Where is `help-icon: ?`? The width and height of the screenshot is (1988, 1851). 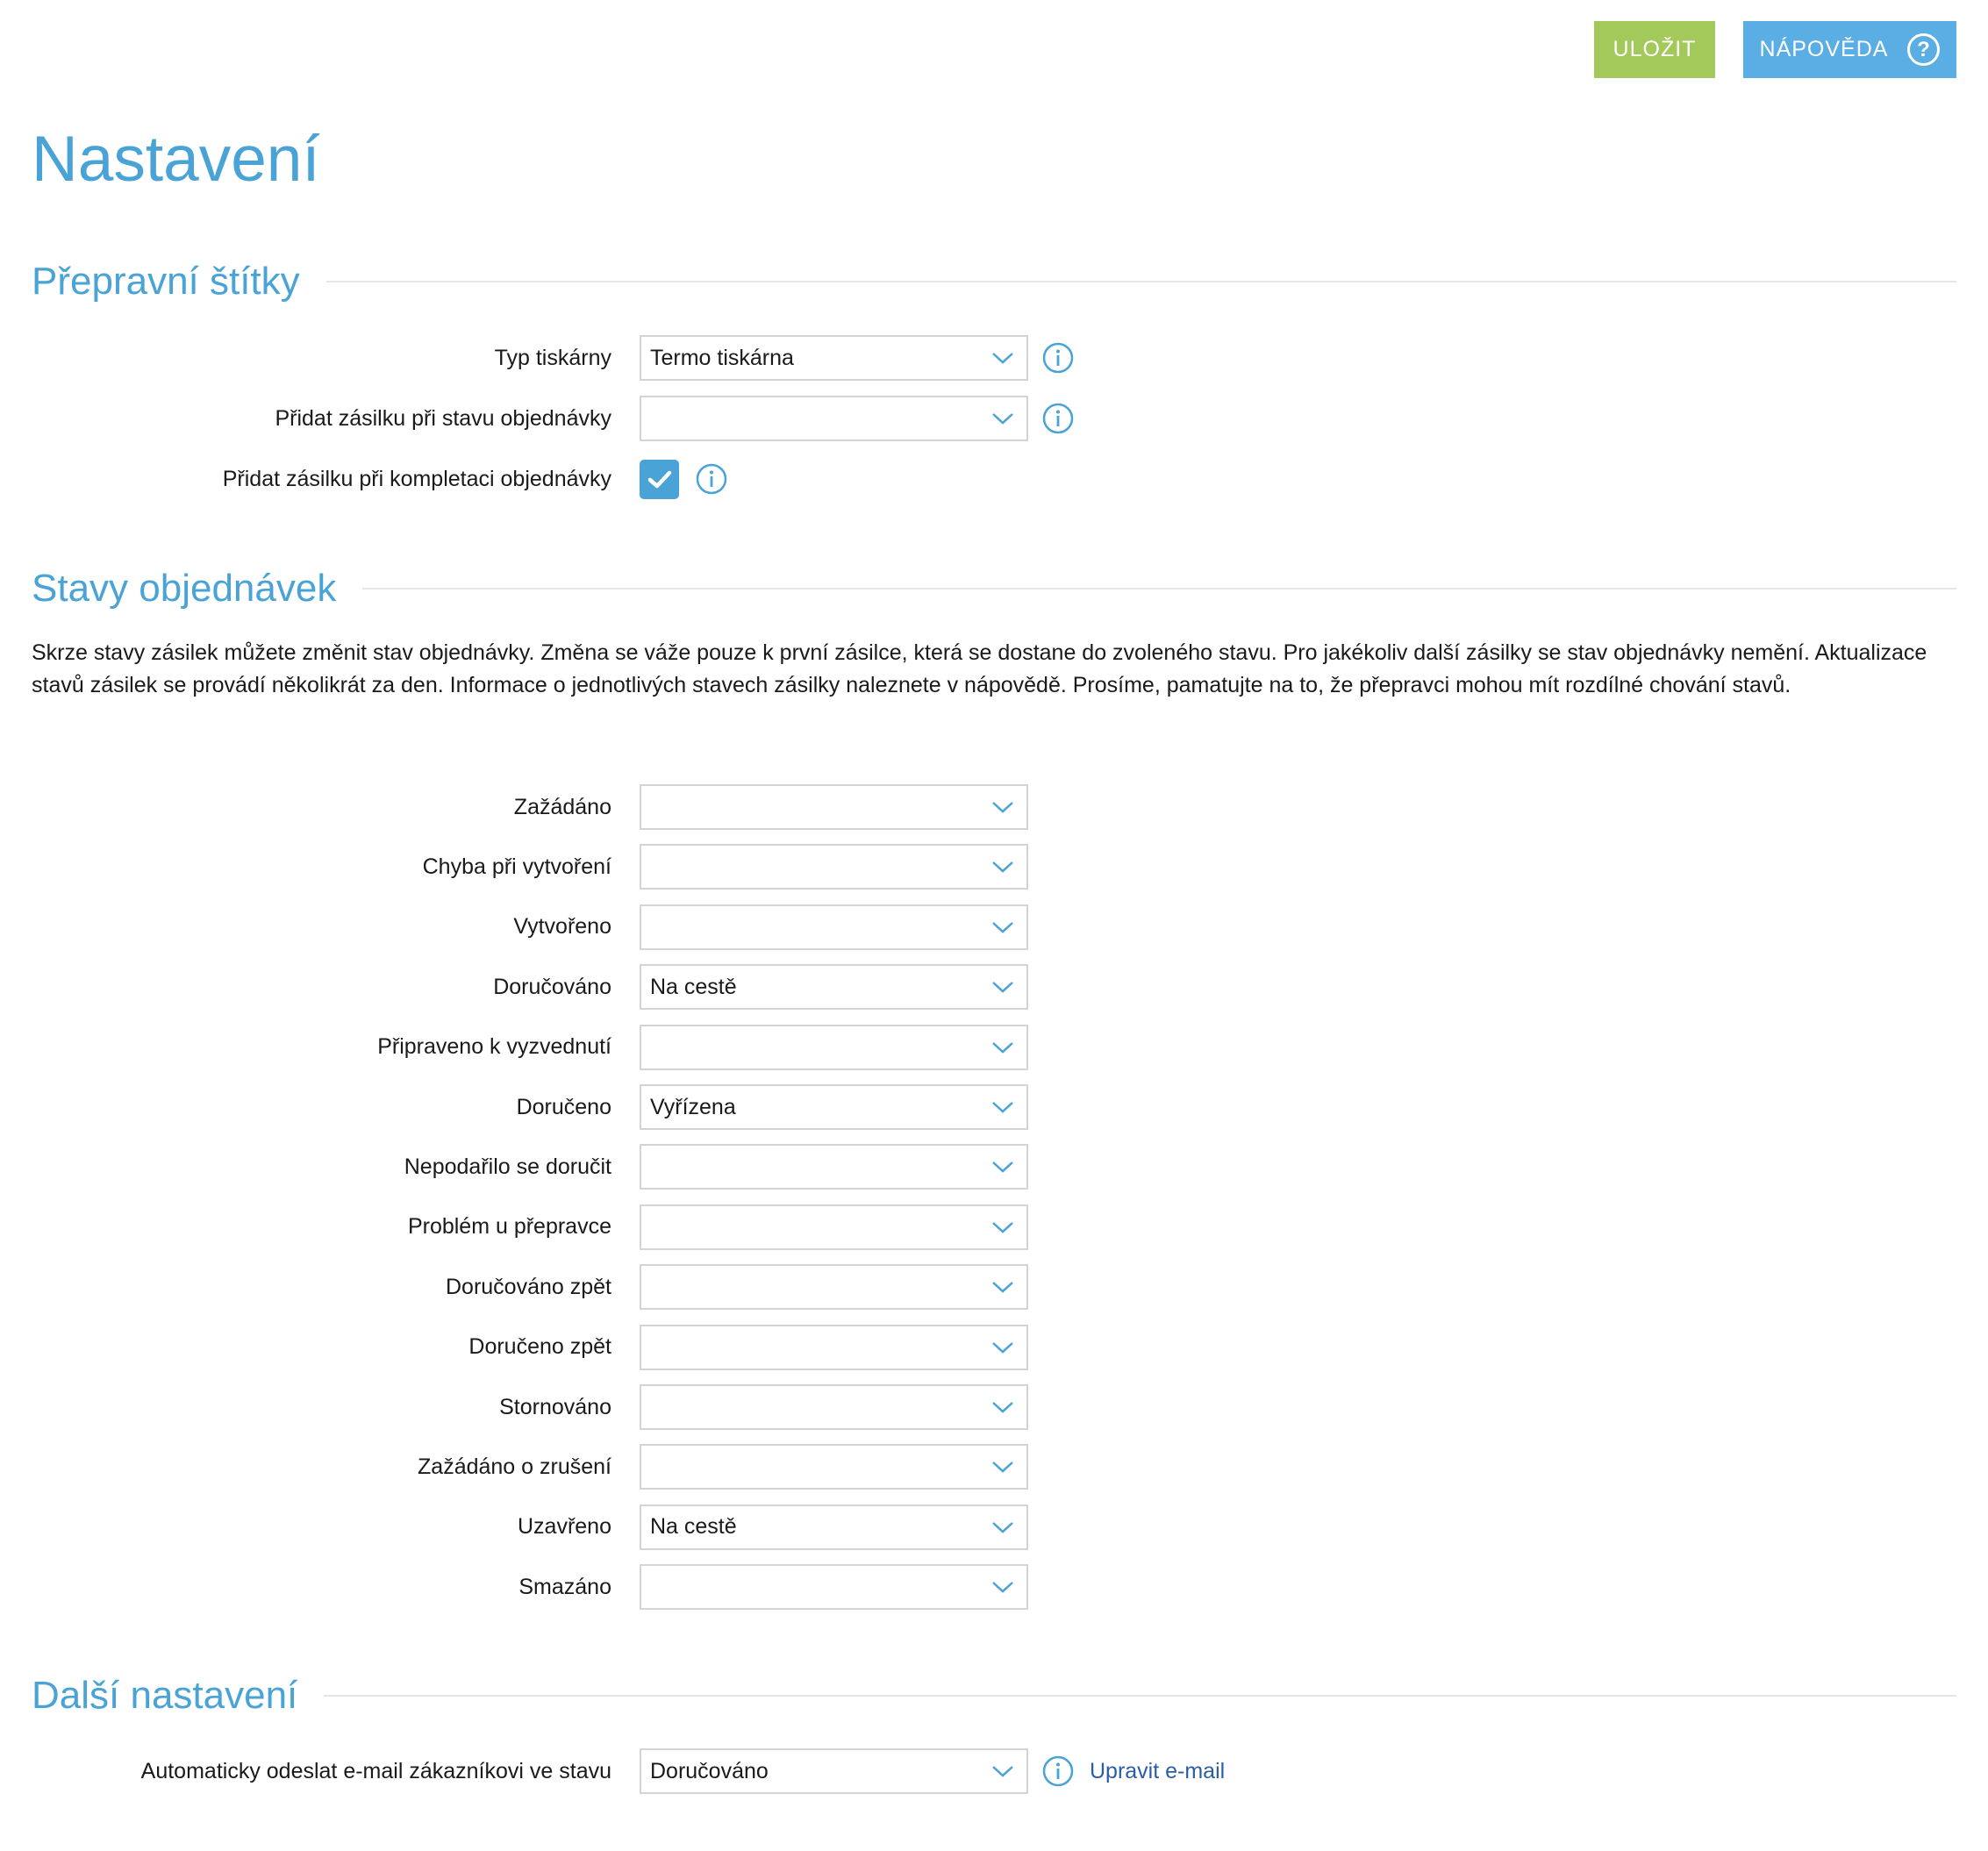 help-icon: ? is located at coordinates (1924, 50).